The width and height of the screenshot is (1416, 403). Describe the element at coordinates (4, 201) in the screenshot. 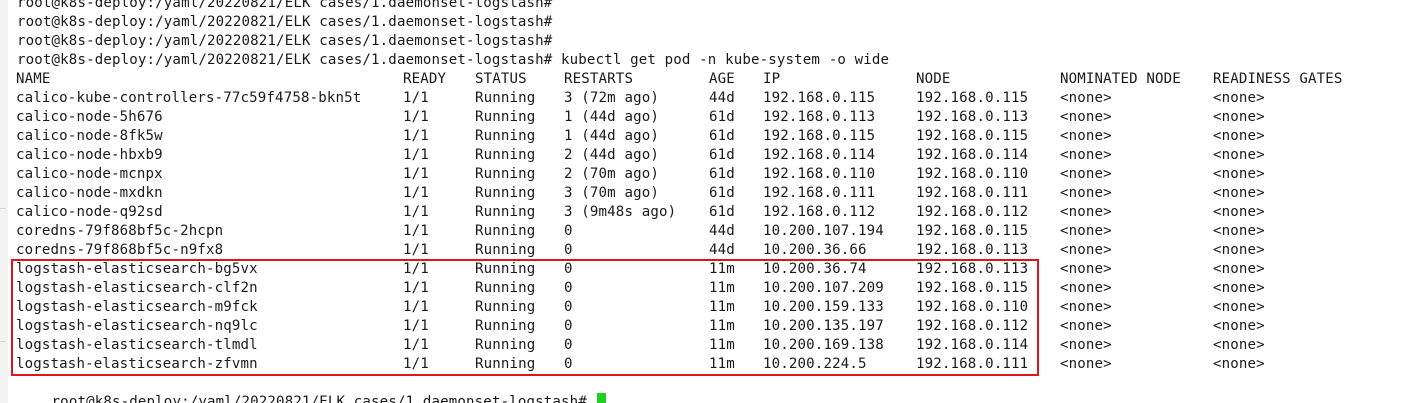

I see `side-gutter` at that location.